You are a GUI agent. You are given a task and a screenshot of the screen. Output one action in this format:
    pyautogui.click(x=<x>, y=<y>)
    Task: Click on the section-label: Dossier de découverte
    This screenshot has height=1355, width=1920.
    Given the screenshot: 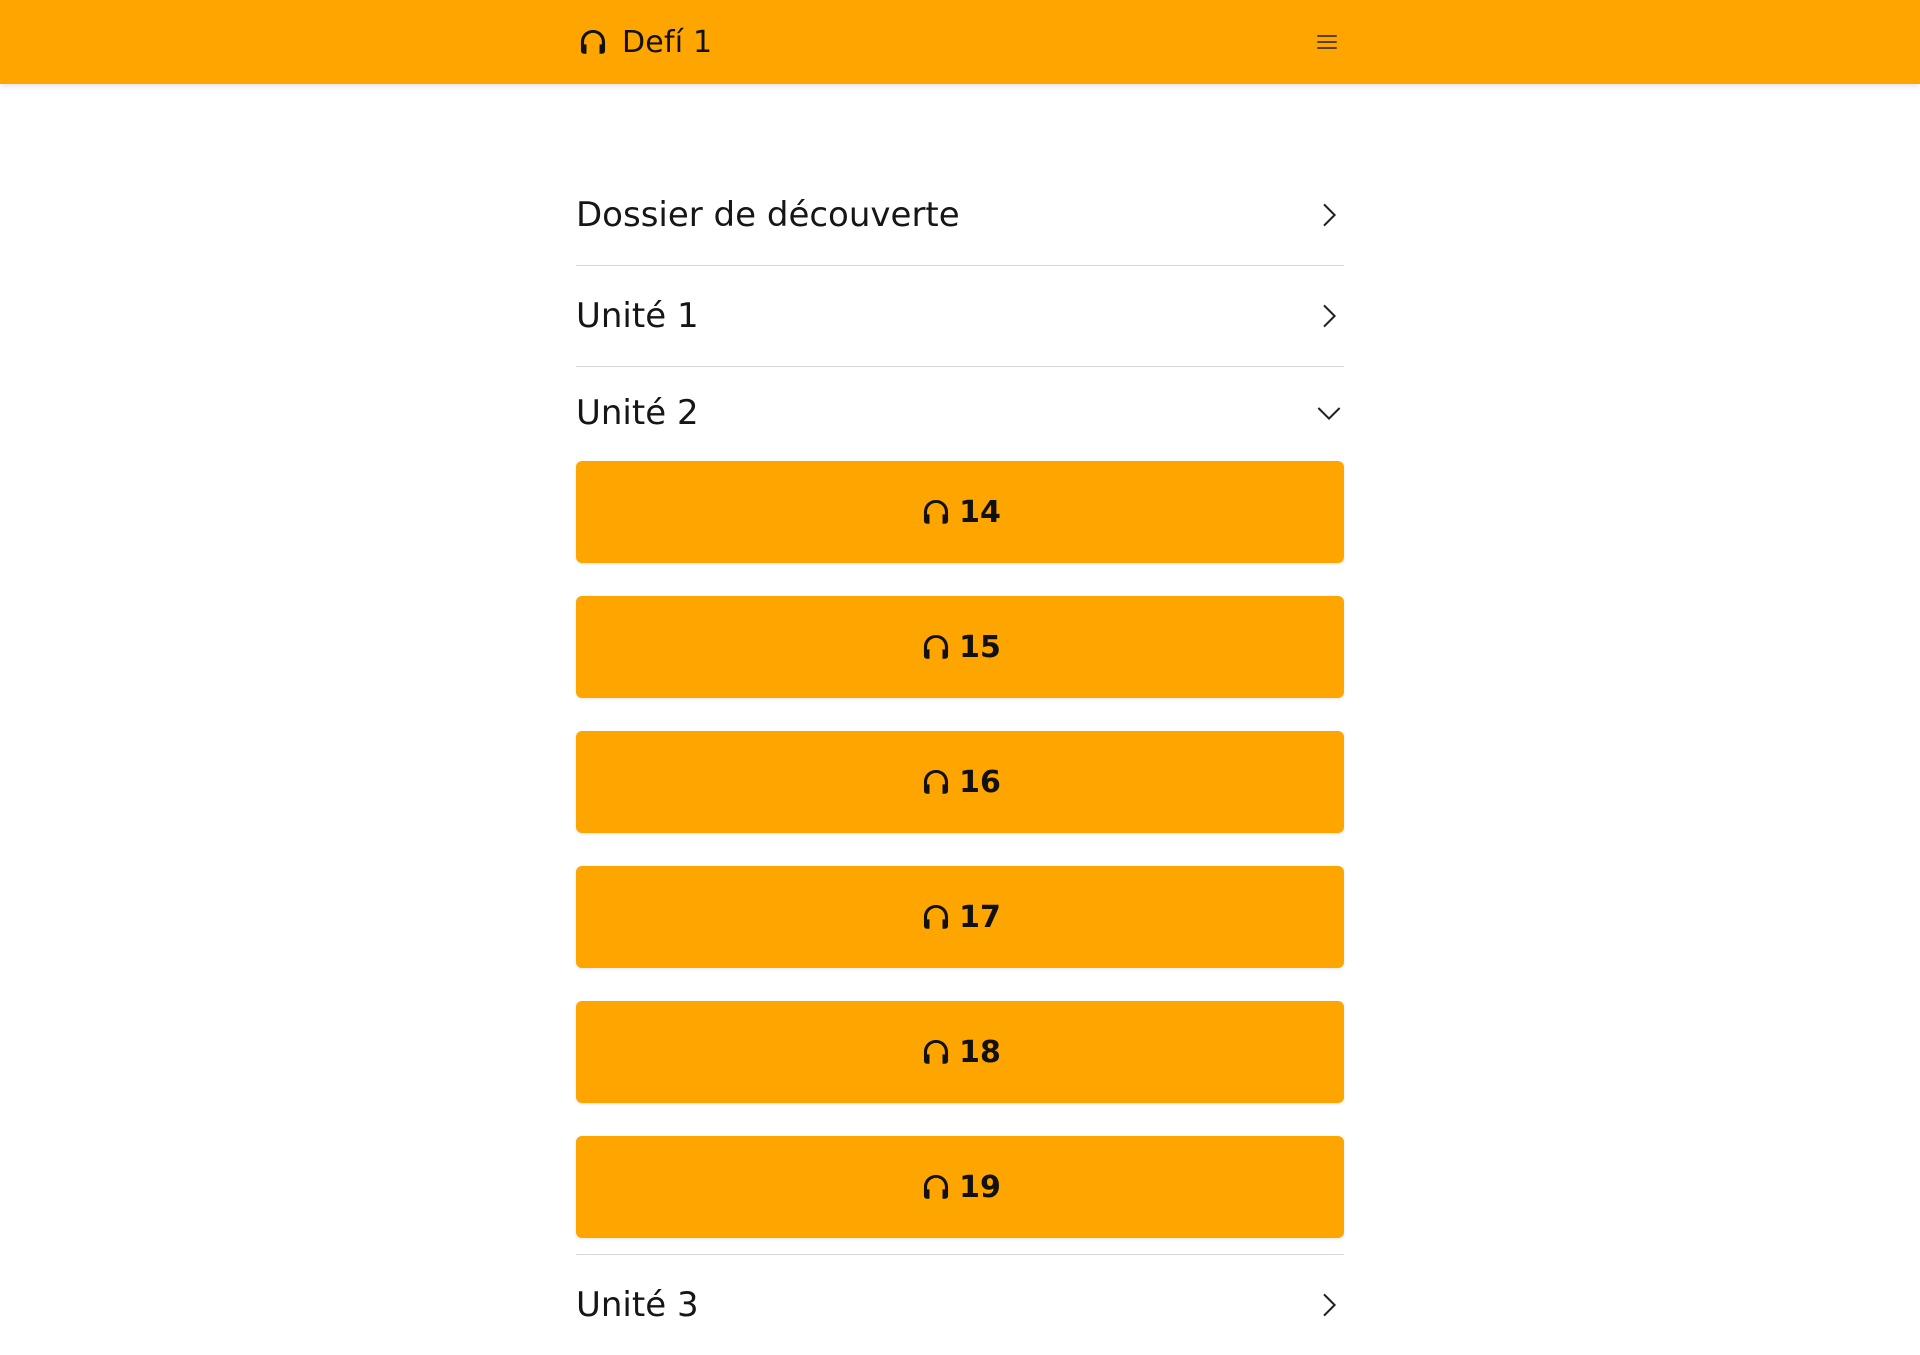 What is the action you would take?
    pyautogui.click(x=768, y=215)
    